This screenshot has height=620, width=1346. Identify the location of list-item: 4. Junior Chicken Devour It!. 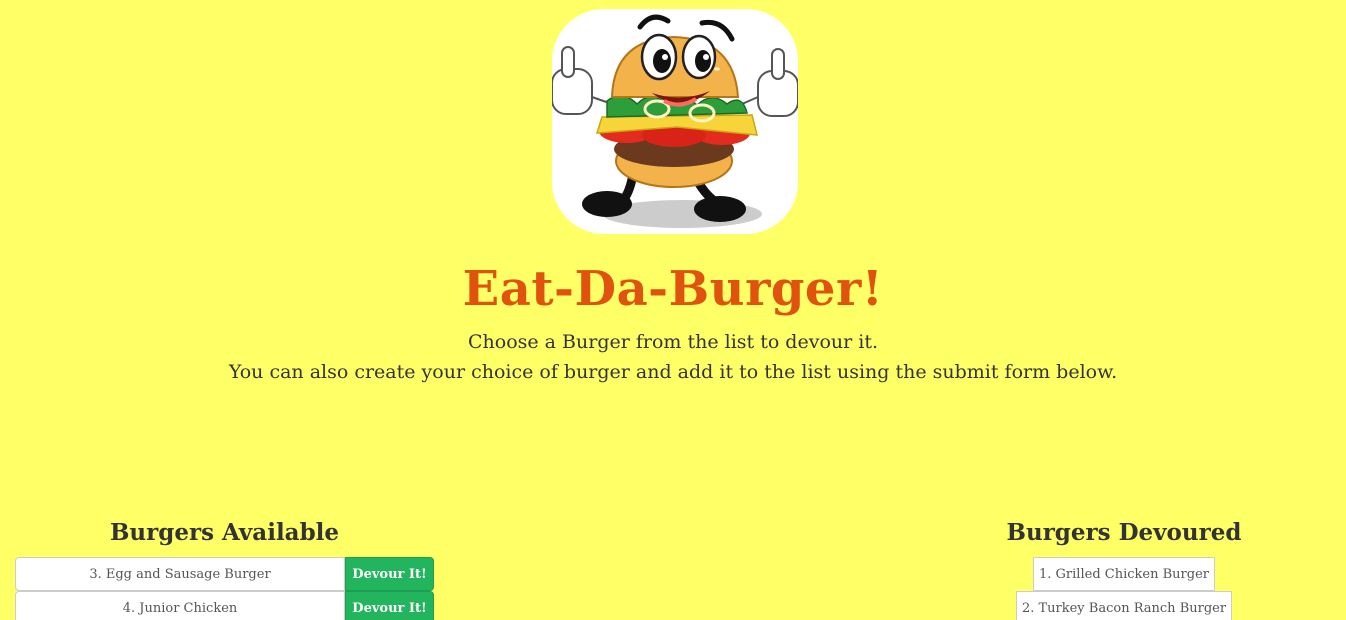
(224, 605).